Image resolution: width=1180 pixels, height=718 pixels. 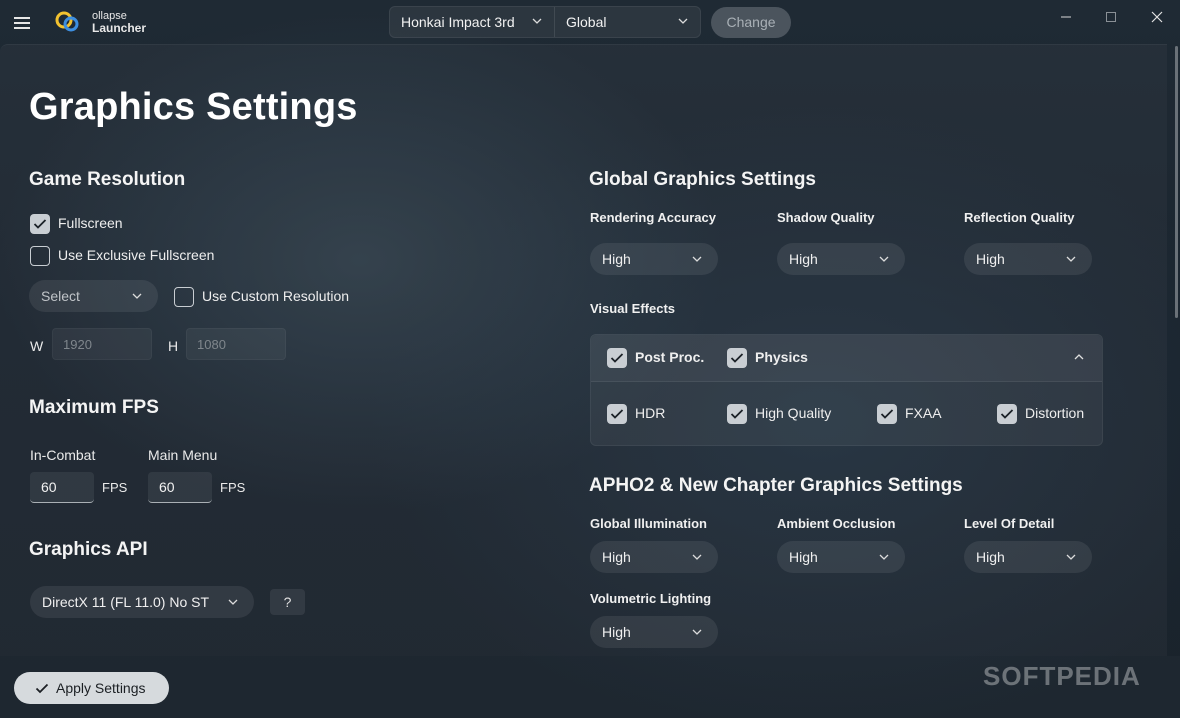 I want to click on exclusive-fullscreen-checkbox, so click(x=40, y=256).